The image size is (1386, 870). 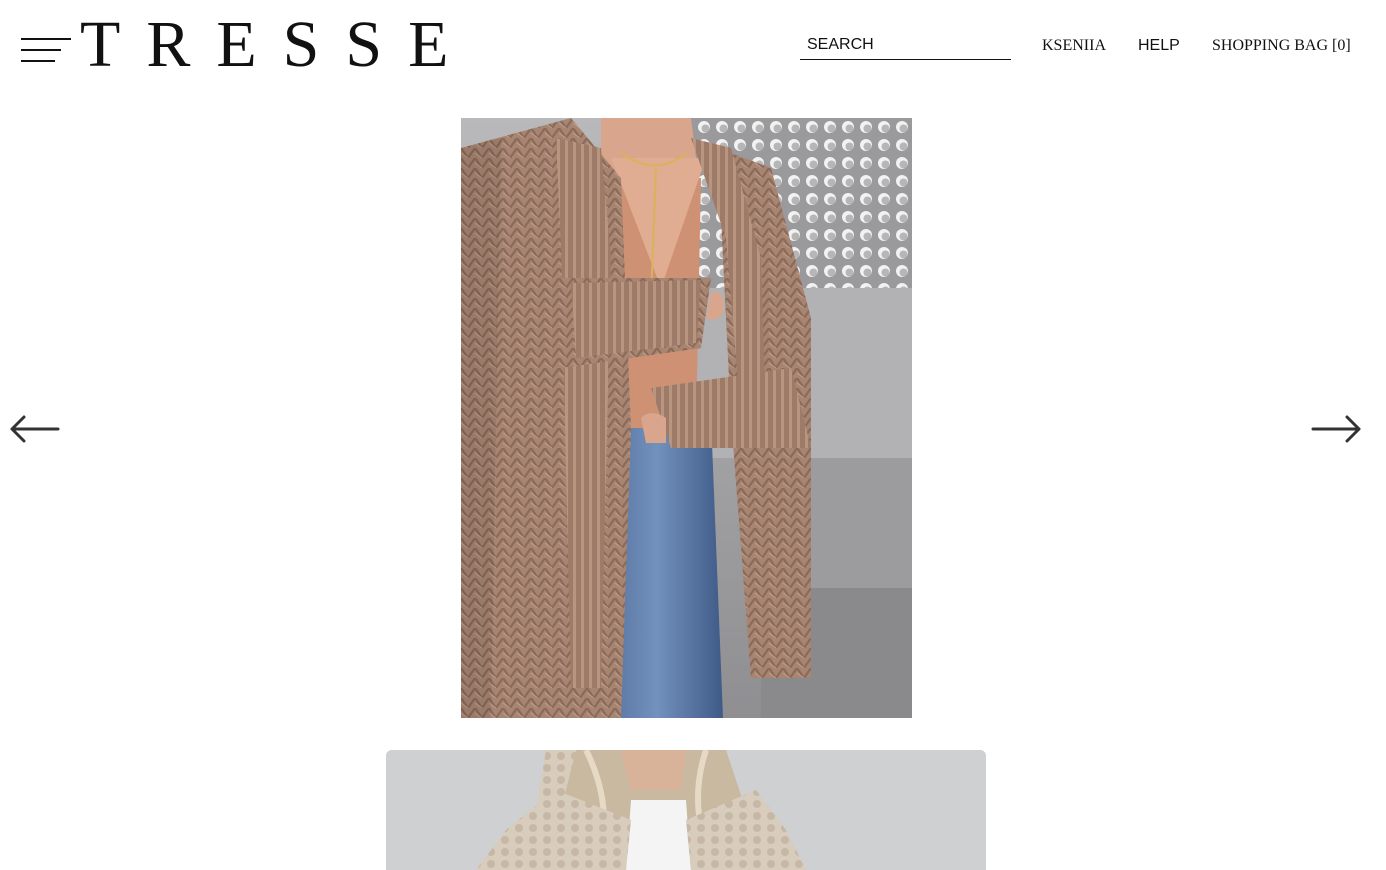 I want to click on site-logo: TRESSE, so click(x=277, y=45).